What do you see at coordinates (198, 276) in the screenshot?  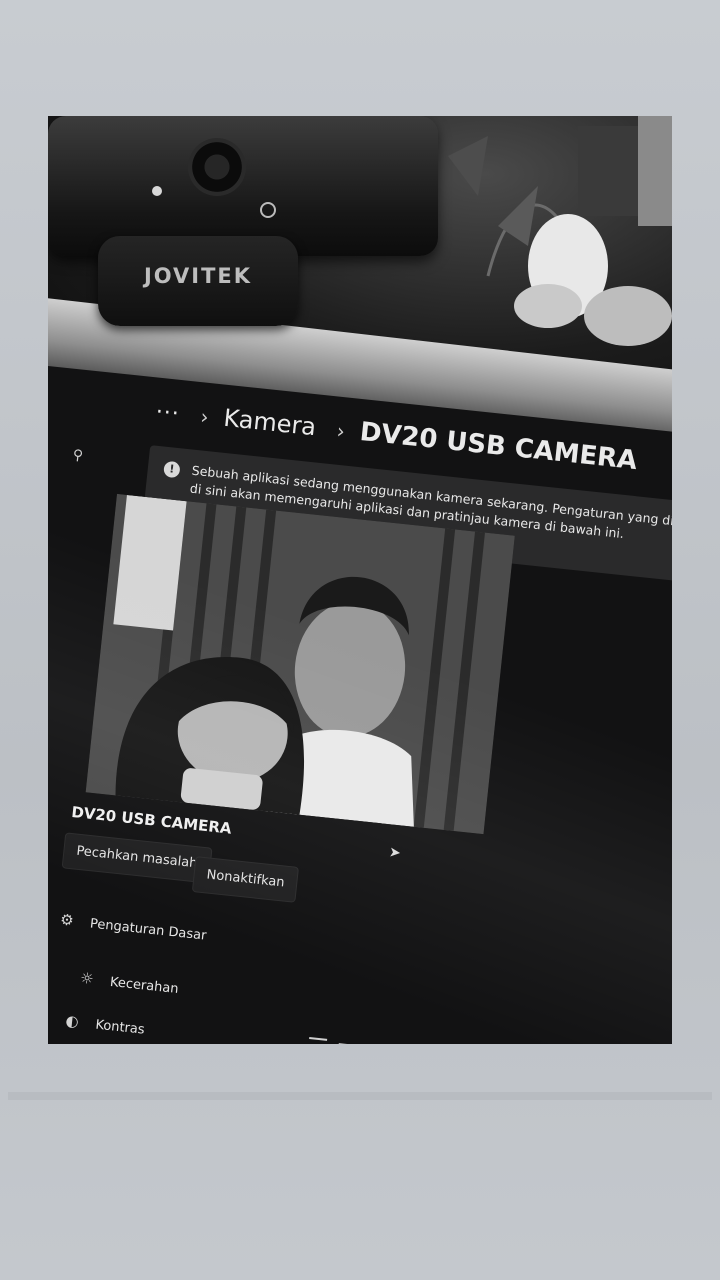 I see `brand-logo: JOVITEK` at bounding box center [198, 276].